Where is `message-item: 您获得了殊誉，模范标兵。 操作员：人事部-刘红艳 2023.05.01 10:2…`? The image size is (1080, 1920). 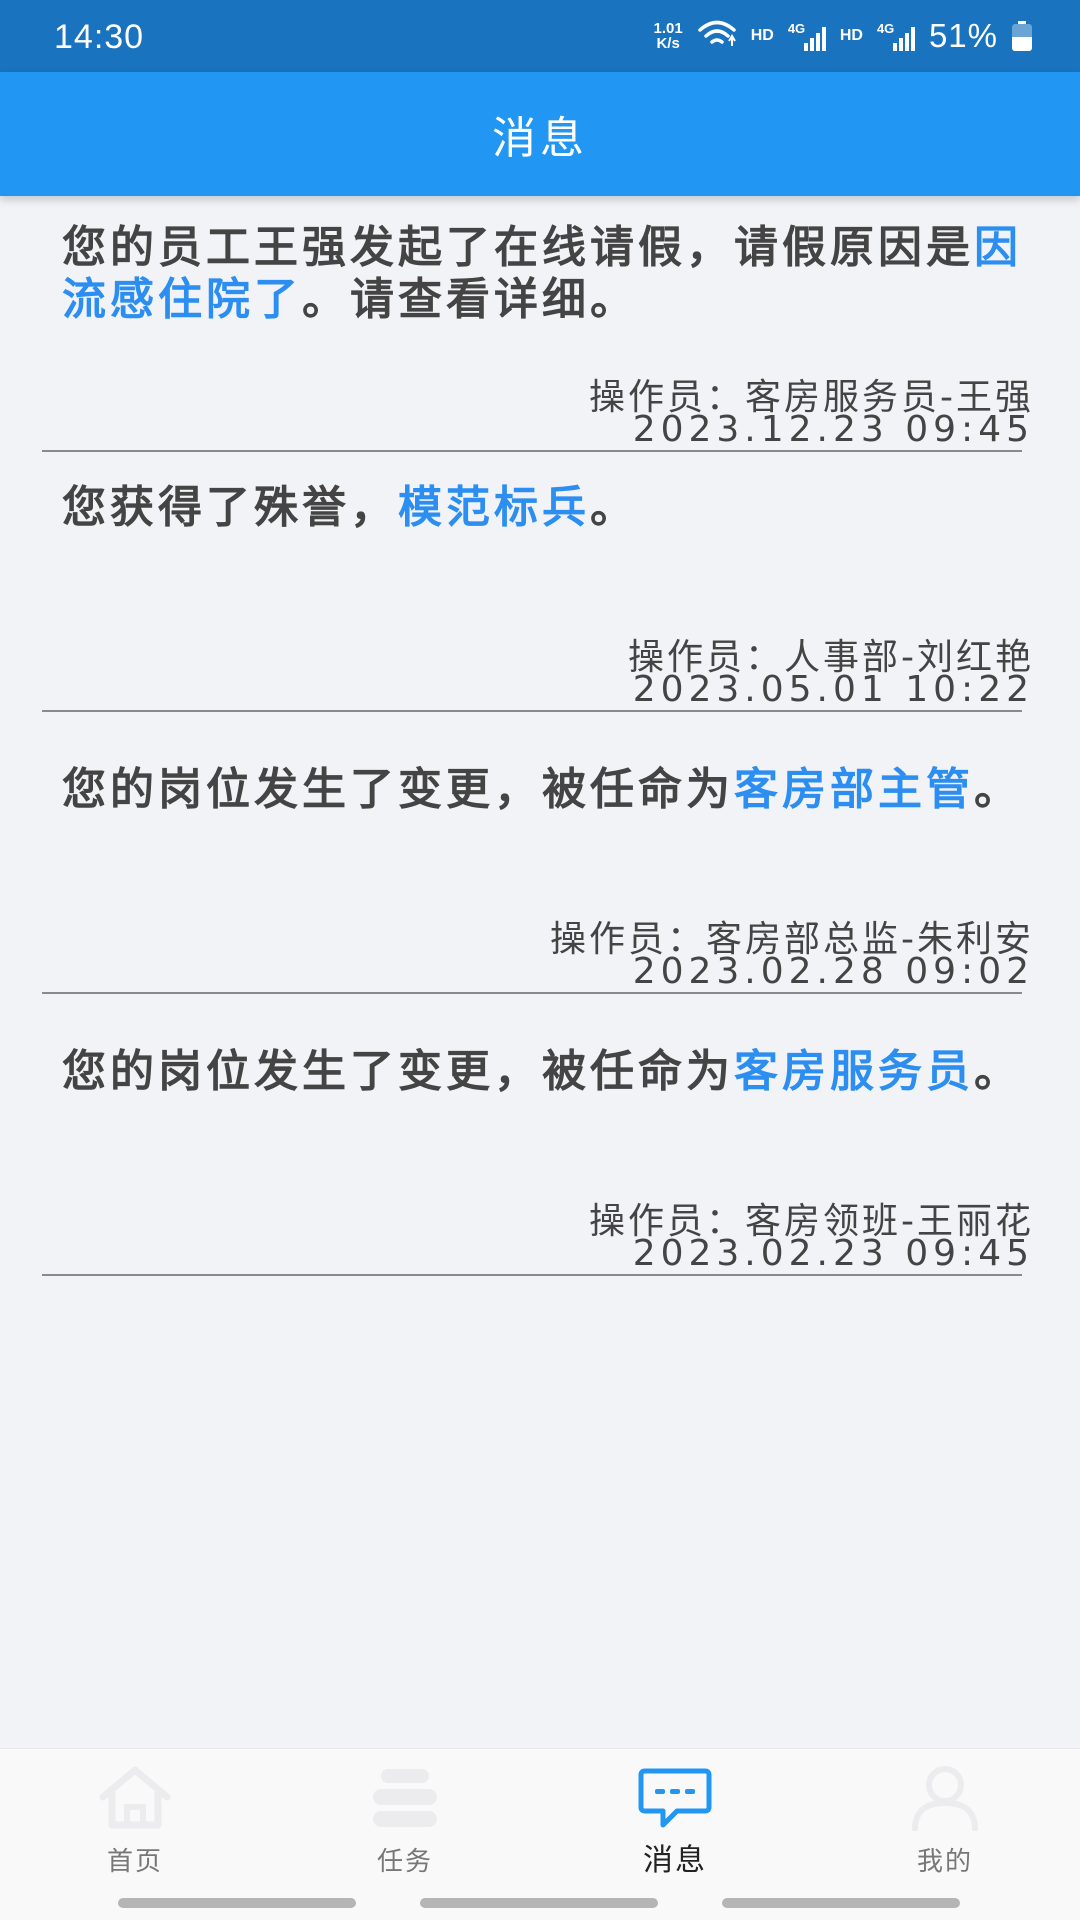
message-item: 您获得了殊誉，模范标兵。 操作员：人事部-刘红艳 2023.05.01 10:2… is located at coordinates (536, 596).